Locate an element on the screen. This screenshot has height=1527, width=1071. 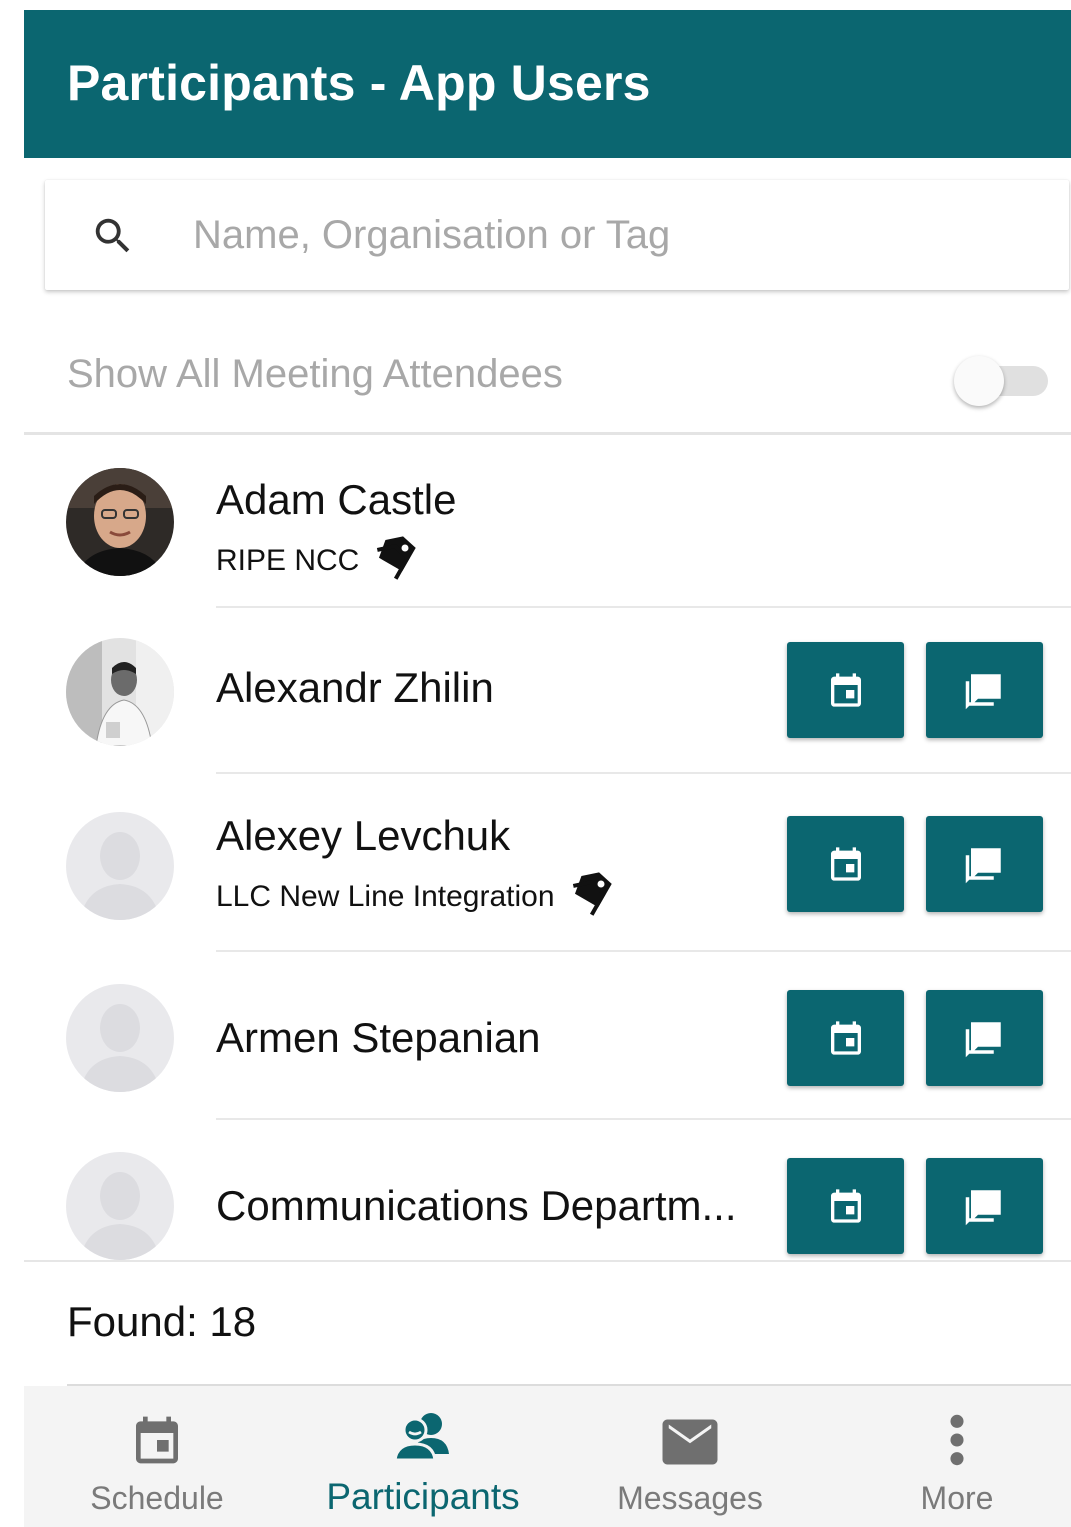
search-icon is located at coordinates (112, 235).